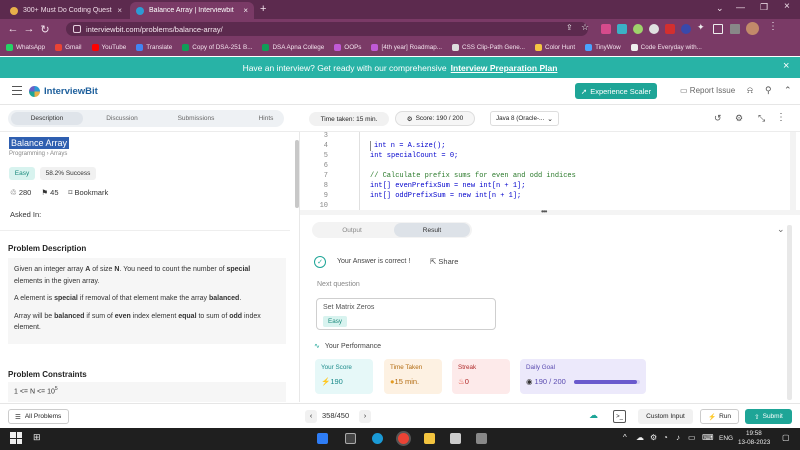 This screenshot has width=800, height=450. Describe the element at coordinates (444, 261) in the screenshot. I see `share-button: ⇱ Share` at that location.